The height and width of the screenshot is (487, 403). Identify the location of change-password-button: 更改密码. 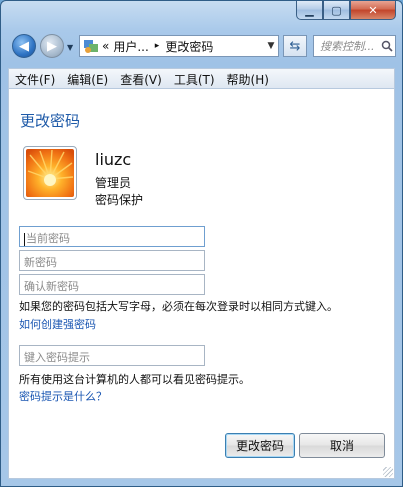
(260, 445).